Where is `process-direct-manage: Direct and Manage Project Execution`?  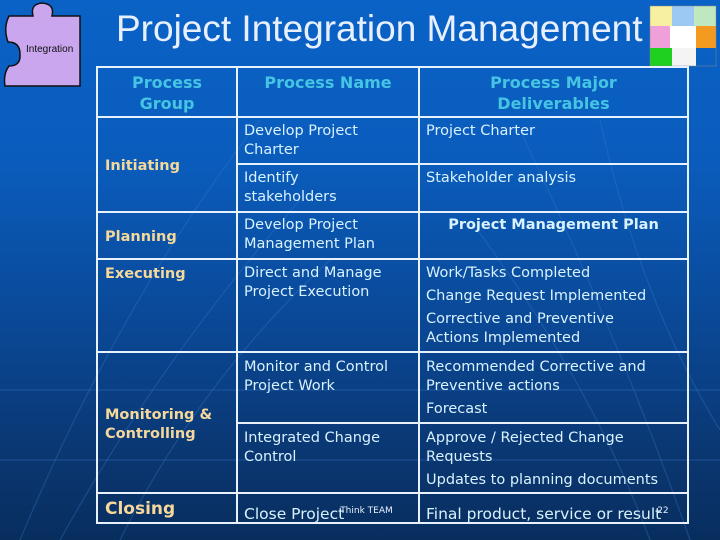
process-direct-manage: Direct and Manage Project Execution is located at coordinates (313, 282).